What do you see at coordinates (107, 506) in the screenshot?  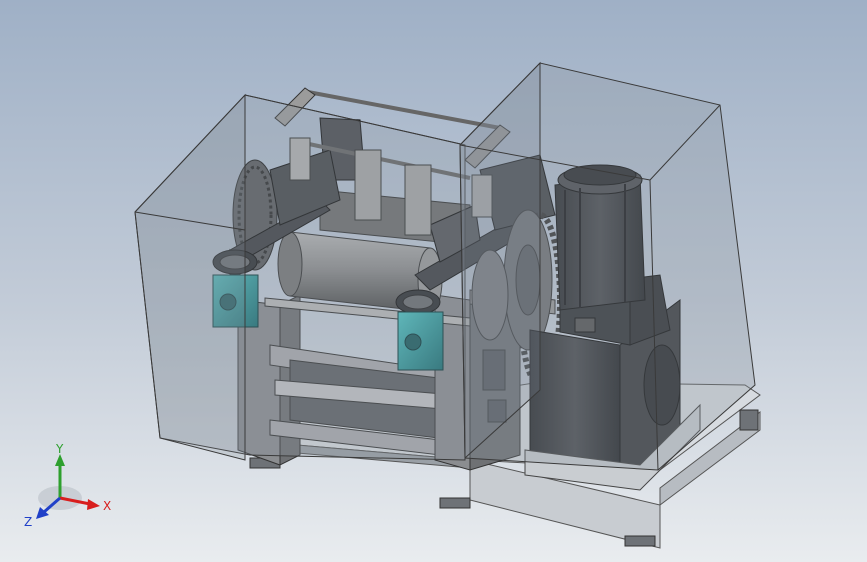 I see `x-axis-label: X` at bounding box center [107, 506].